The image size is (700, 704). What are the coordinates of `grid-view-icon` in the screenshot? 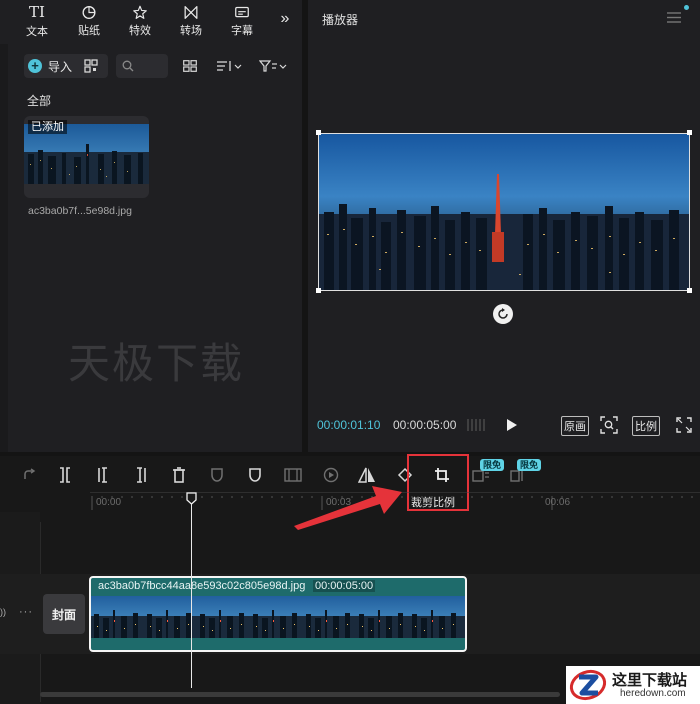 It's located at (190, 66).